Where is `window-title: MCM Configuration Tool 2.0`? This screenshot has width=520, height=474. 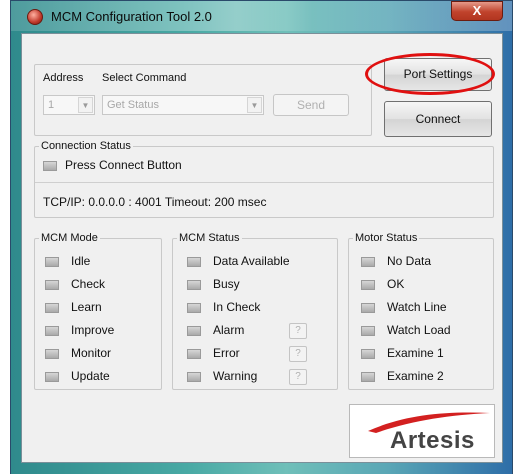 window-title: MCM Configuration Tool 2.0 is located at coordinates (131, 16).